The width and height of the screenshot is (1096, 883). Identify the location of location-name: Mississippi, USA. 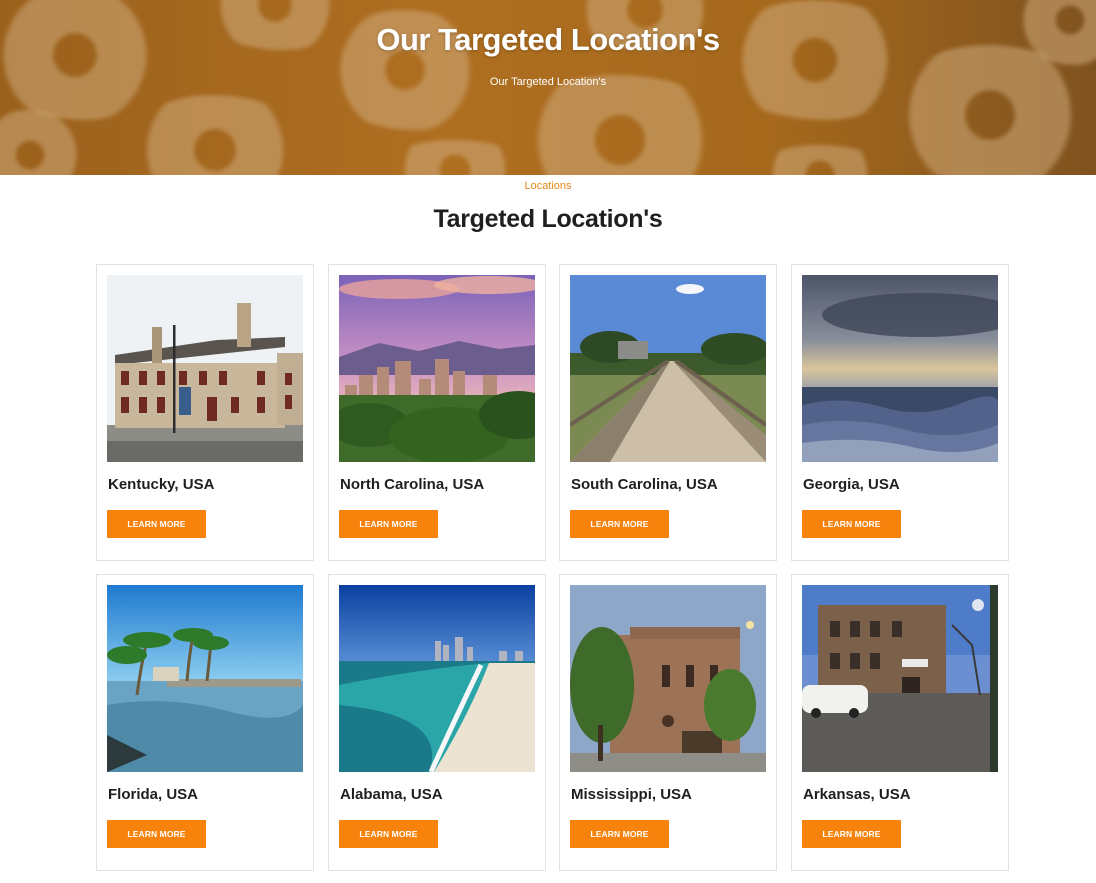
(631, 794).